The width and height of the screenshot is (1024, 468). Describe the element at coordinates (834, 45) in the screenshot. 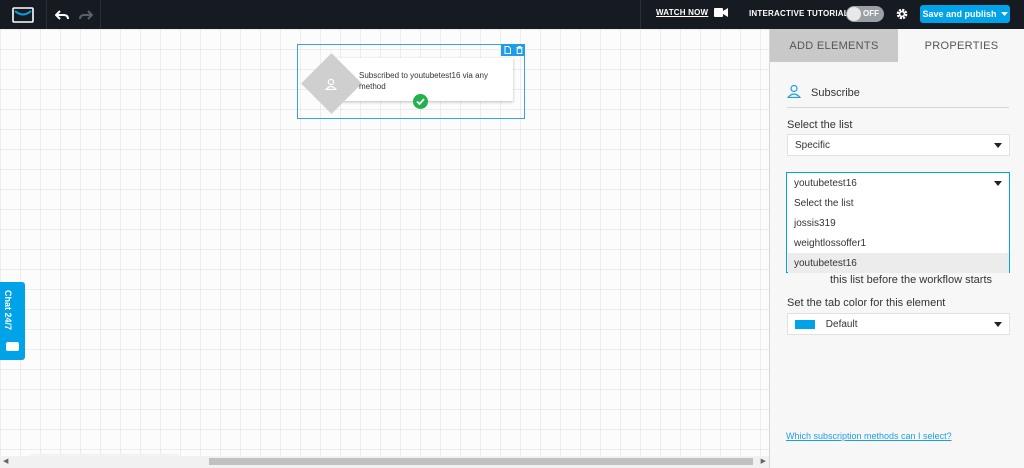

I see `tab-add-elements: ADD ELEMENTS` at that location.